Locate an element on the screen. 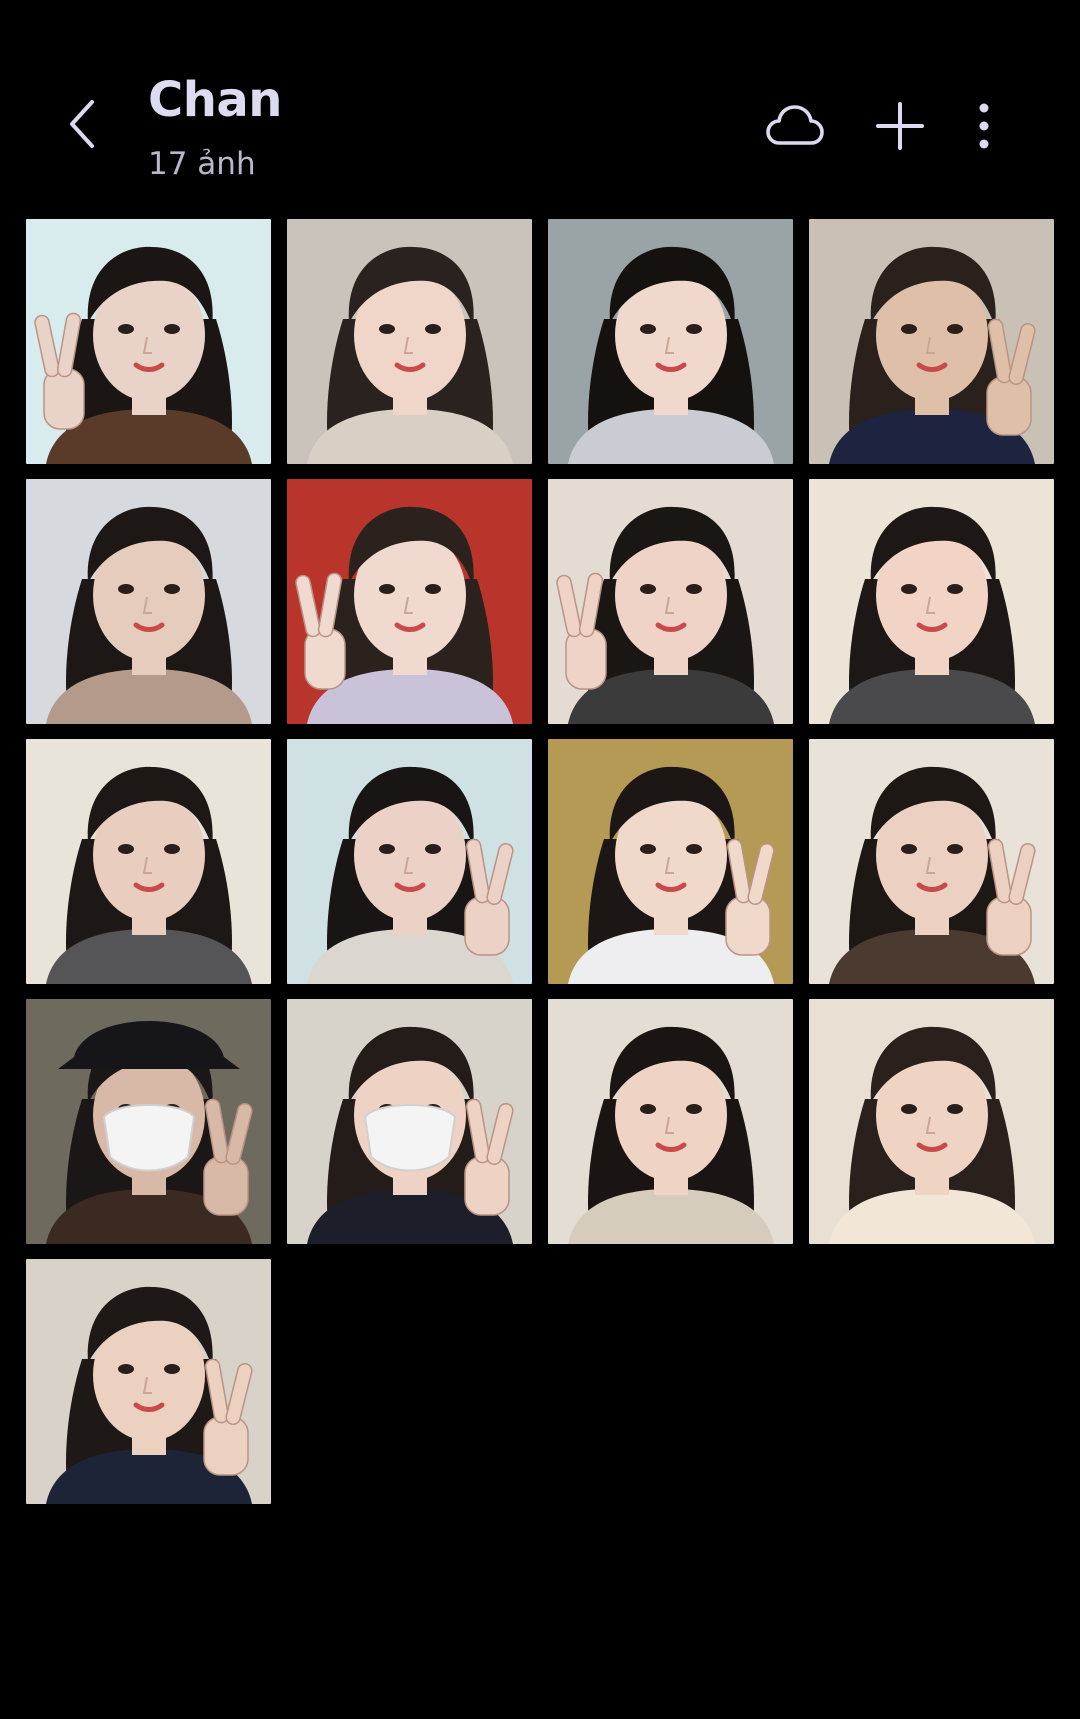 The width and height of the screenshot is (1080, 1719). plus-icon is located at coordinates (900, 128).